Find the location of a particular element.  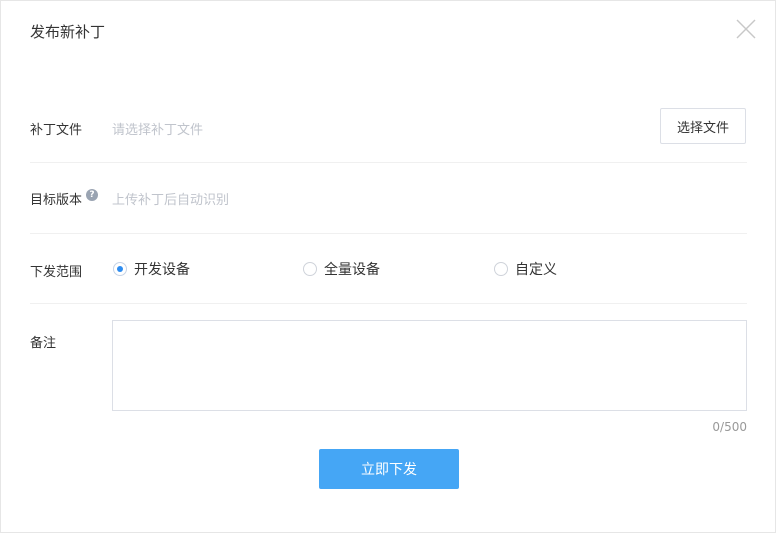

select-file-button: 选择文件 is located at coordinates (703, 126).